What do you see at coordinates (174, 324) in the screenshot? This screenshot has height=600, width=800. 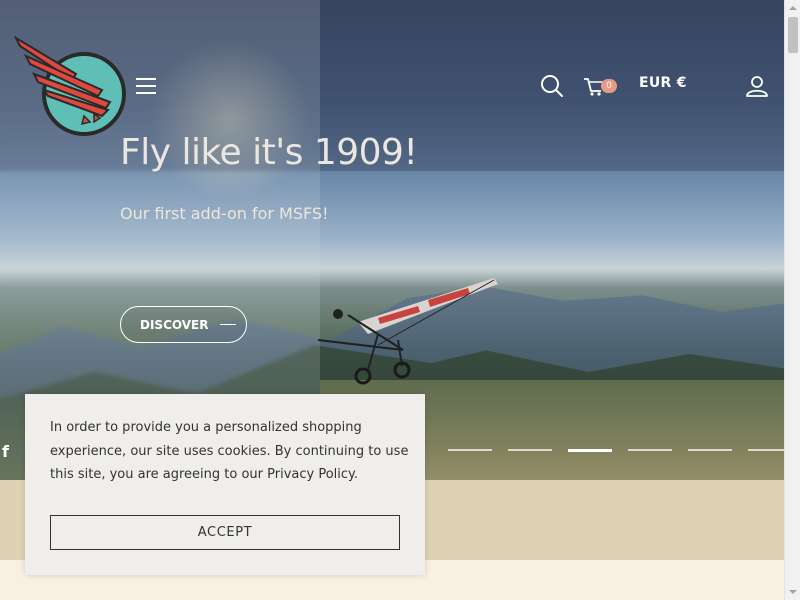 I see `discover-button-label: DISCOVER` at bounding box center [174, 324].